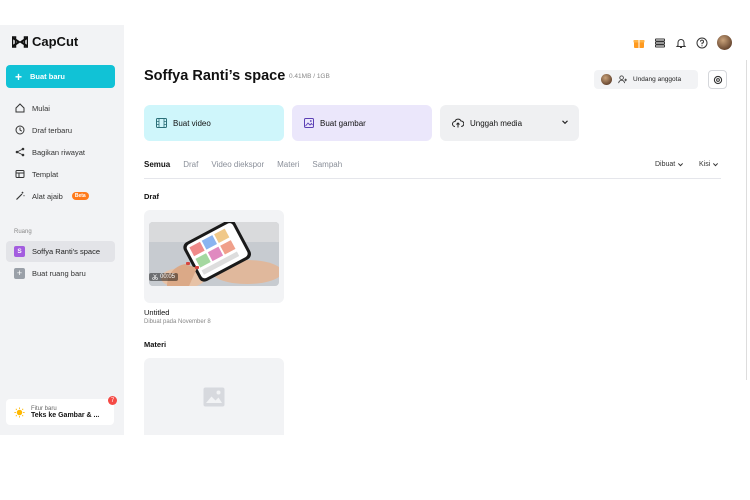 Image resolution: width=750 pixels, height=500 pixels. What do you see at coordinates (177, 322) in the screenshot?
I see `draft-created-date: Dibuat pada November 8` at bounding box center [177, 322].